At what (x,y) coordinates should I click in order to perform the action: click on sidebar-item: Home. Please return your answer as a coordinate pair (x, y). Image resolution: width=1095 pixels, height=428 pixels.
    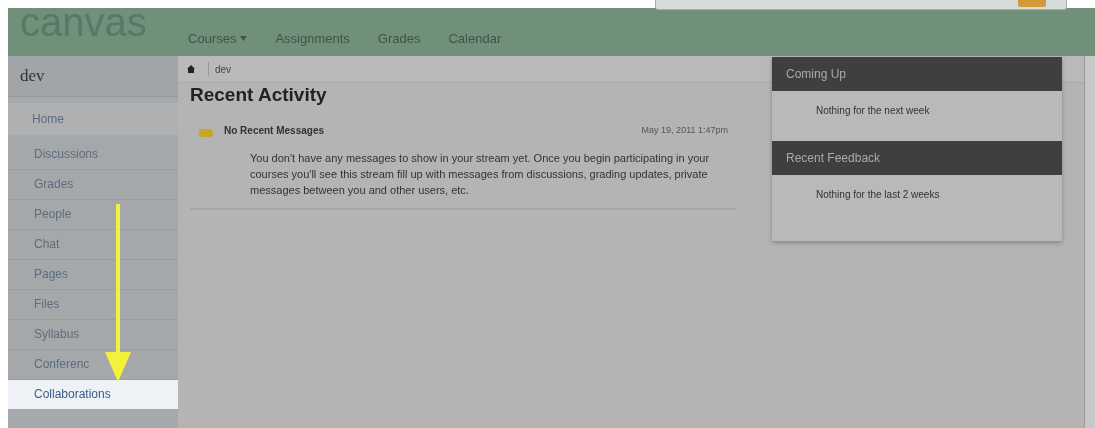
    Looking at the image, I should click on (93, 119).